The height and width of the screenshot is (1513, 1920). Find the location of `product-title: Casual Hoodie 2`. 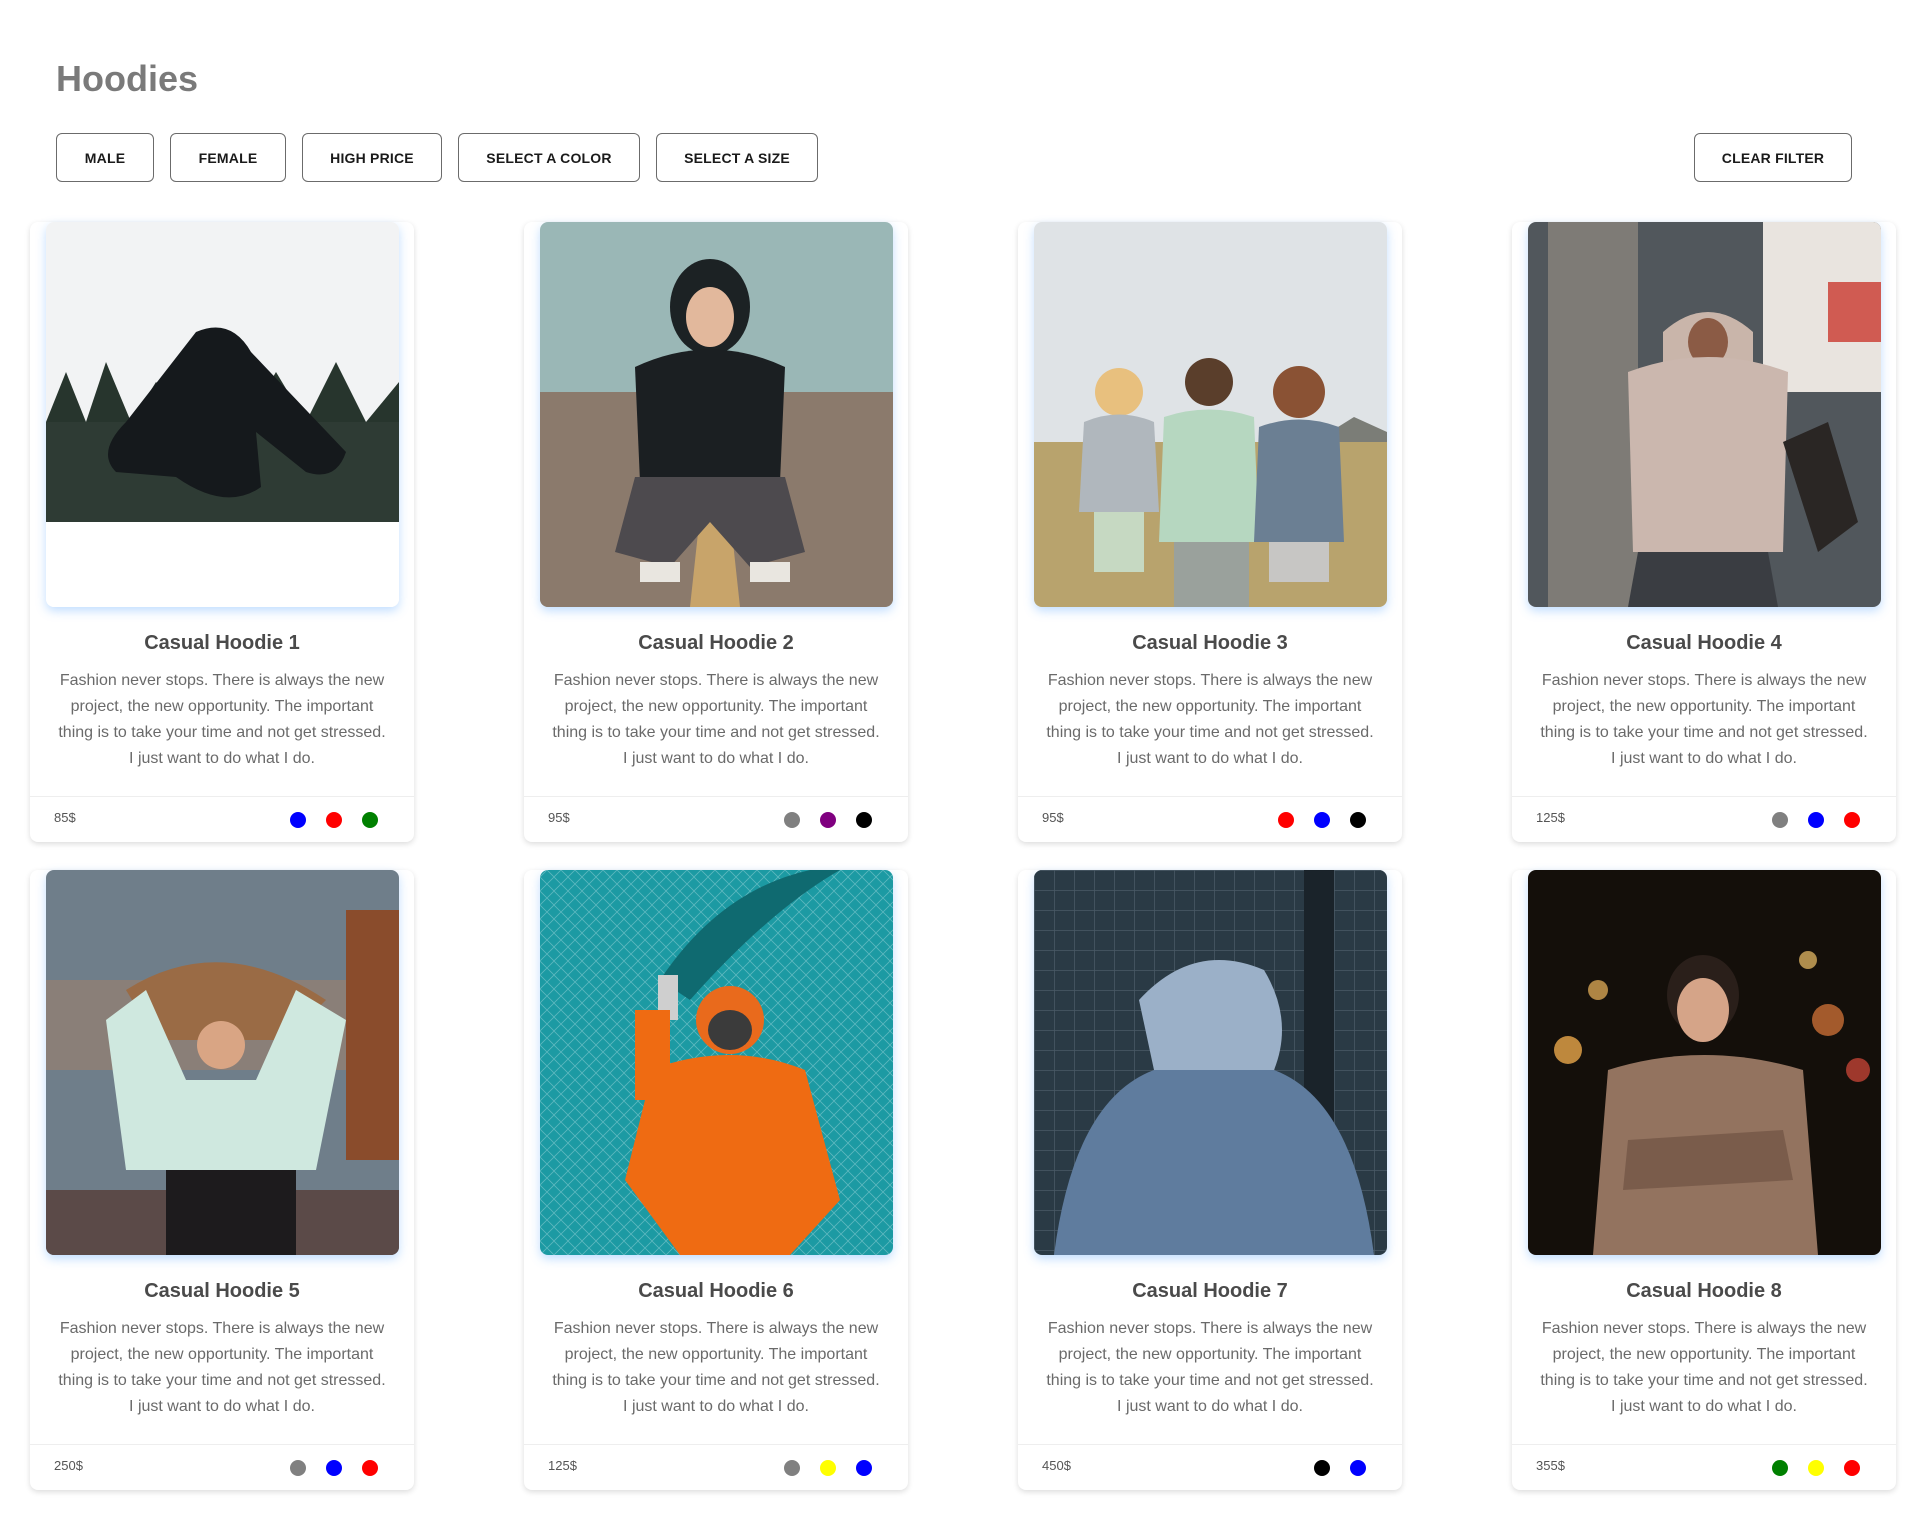

product-title: Casual Hoodie 2 is located at coordinates (716, 643).